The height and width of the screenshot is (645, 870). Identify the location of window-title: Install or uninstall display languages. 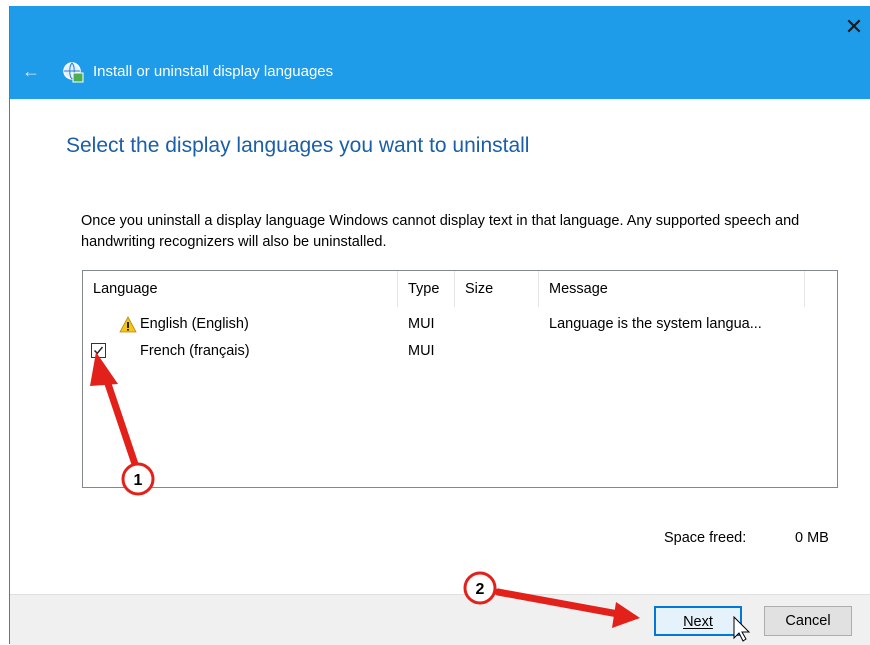
(213, 71).